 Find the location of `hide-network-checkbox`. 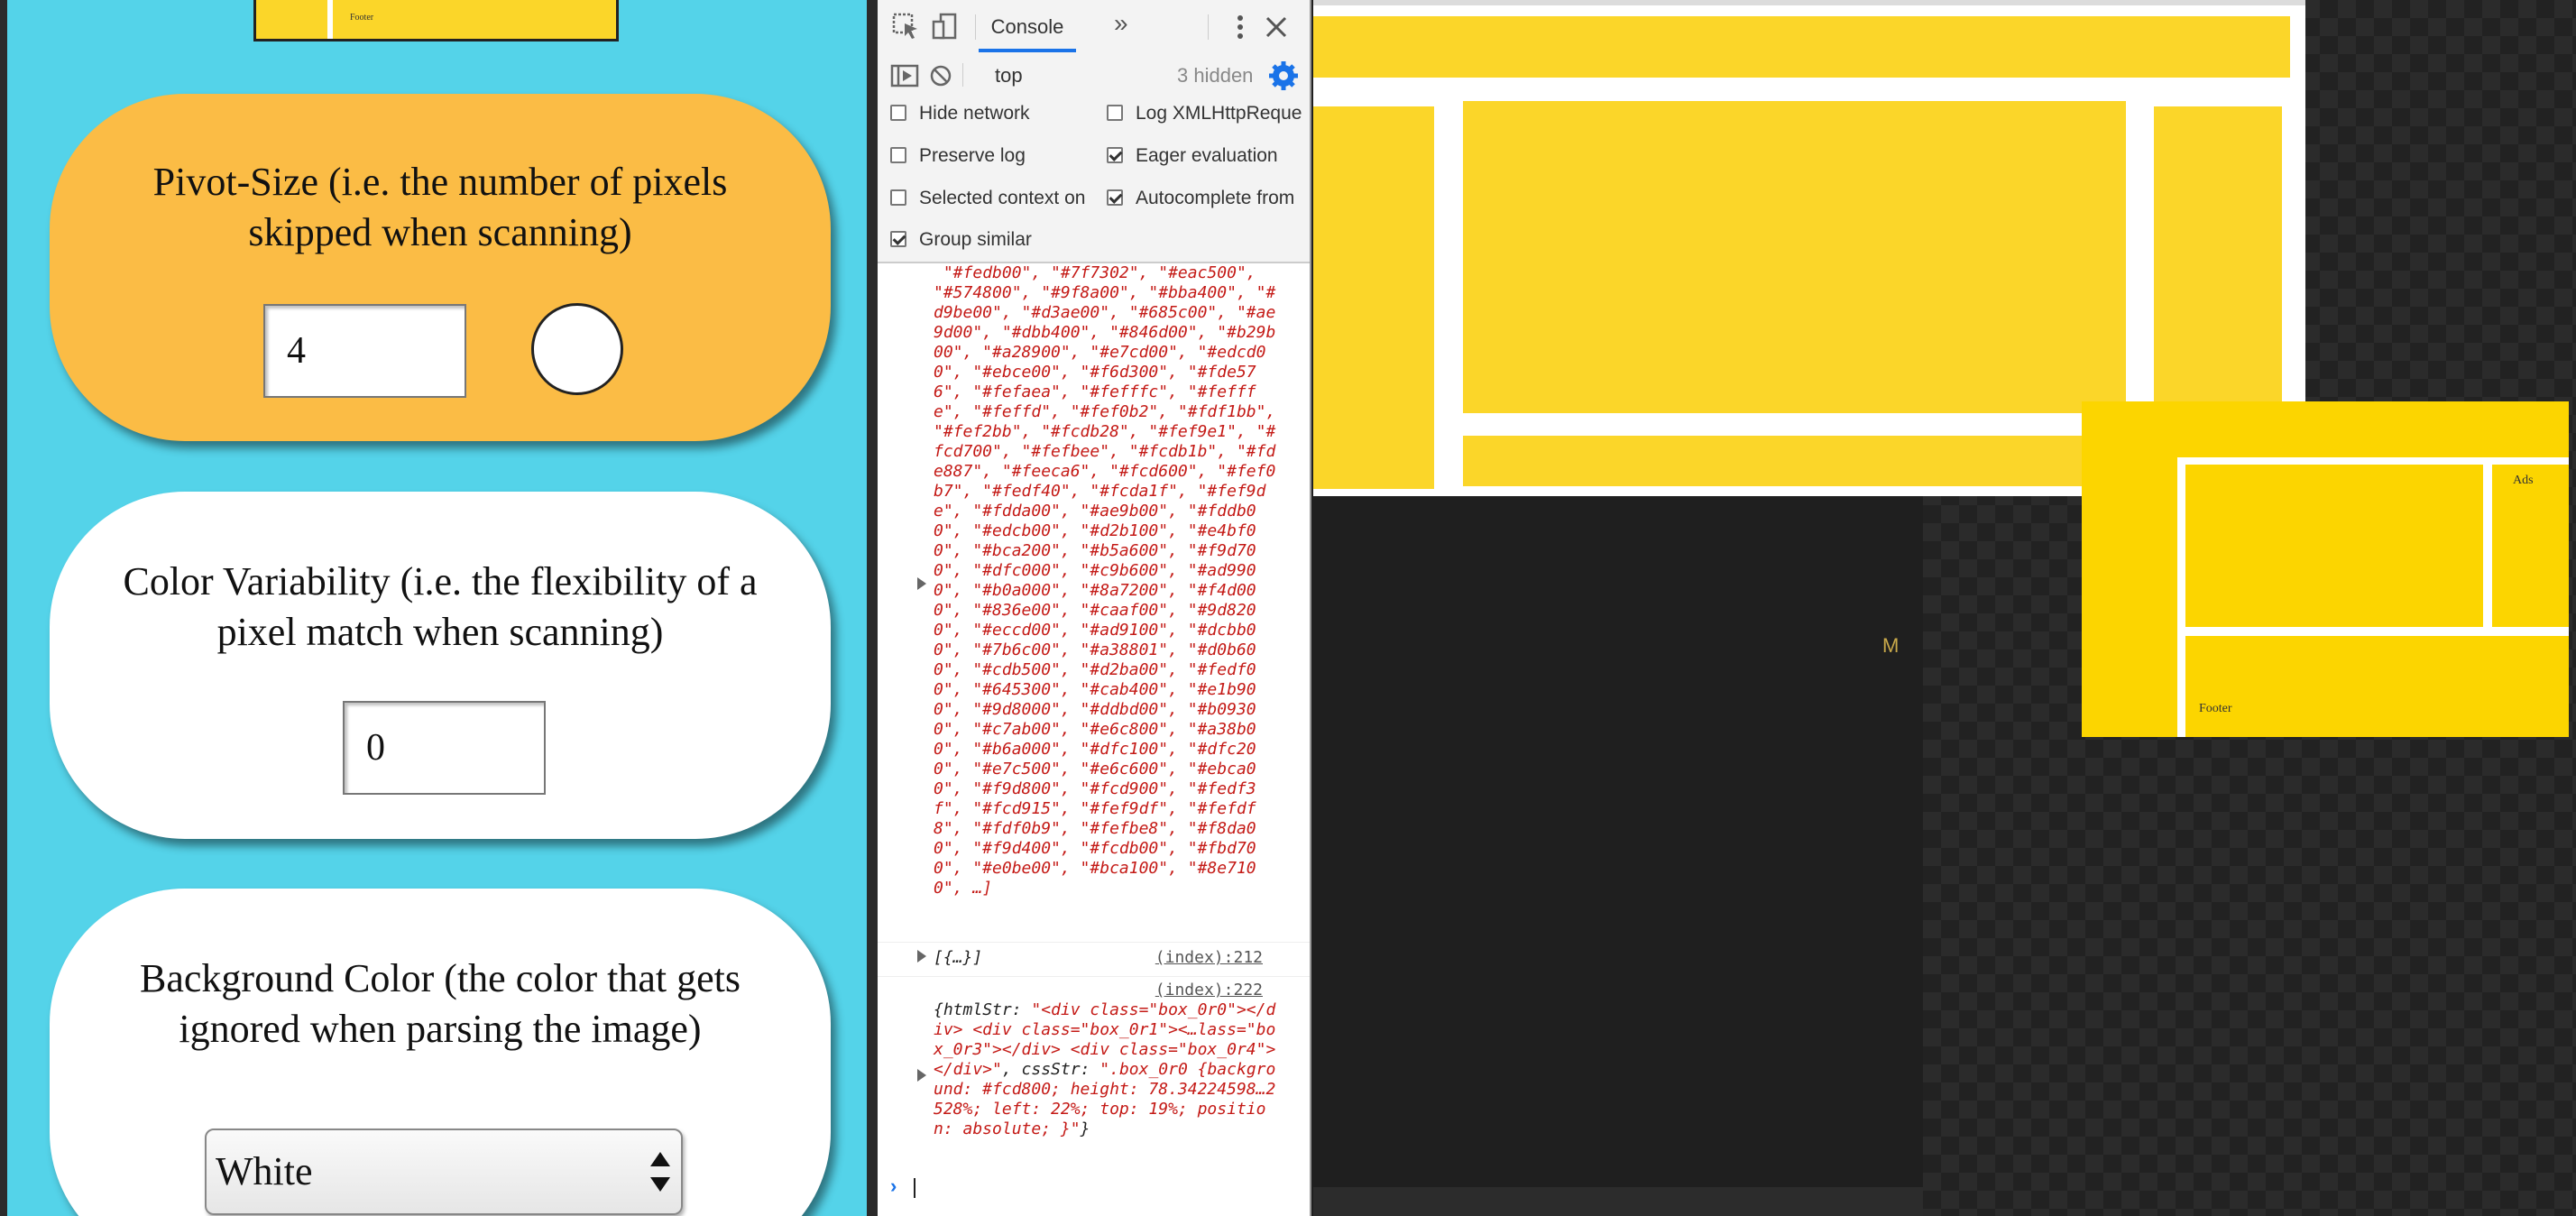

hide-network-checkbox is located at coordinates (898, 113).